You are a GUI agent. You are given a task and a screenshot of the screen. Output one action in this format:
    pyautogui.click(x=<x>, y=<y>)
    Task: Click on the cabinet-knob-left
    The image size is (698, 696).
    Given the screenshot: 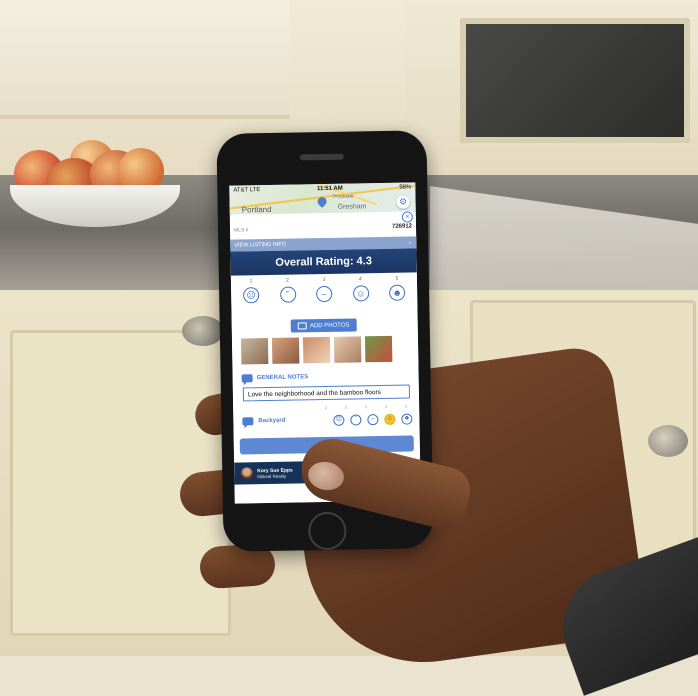 What is the action you would take?
    pyautogui.click(x=203, y=331)
    